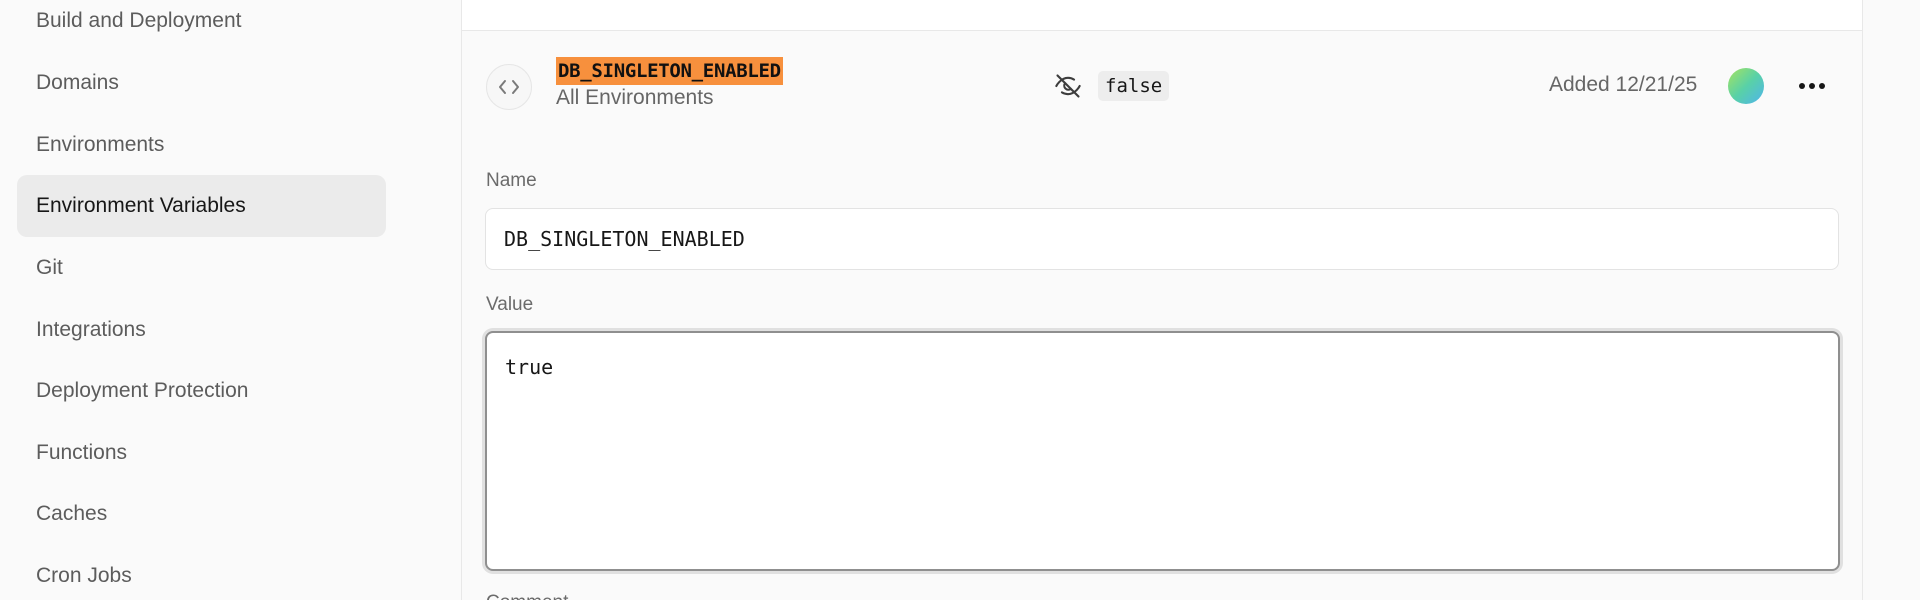 This screenshot has width=1920, height=600. Describe the element at coordinates (527, 596) in the screenshot. I see `comment-field-label: Comment` at that location.